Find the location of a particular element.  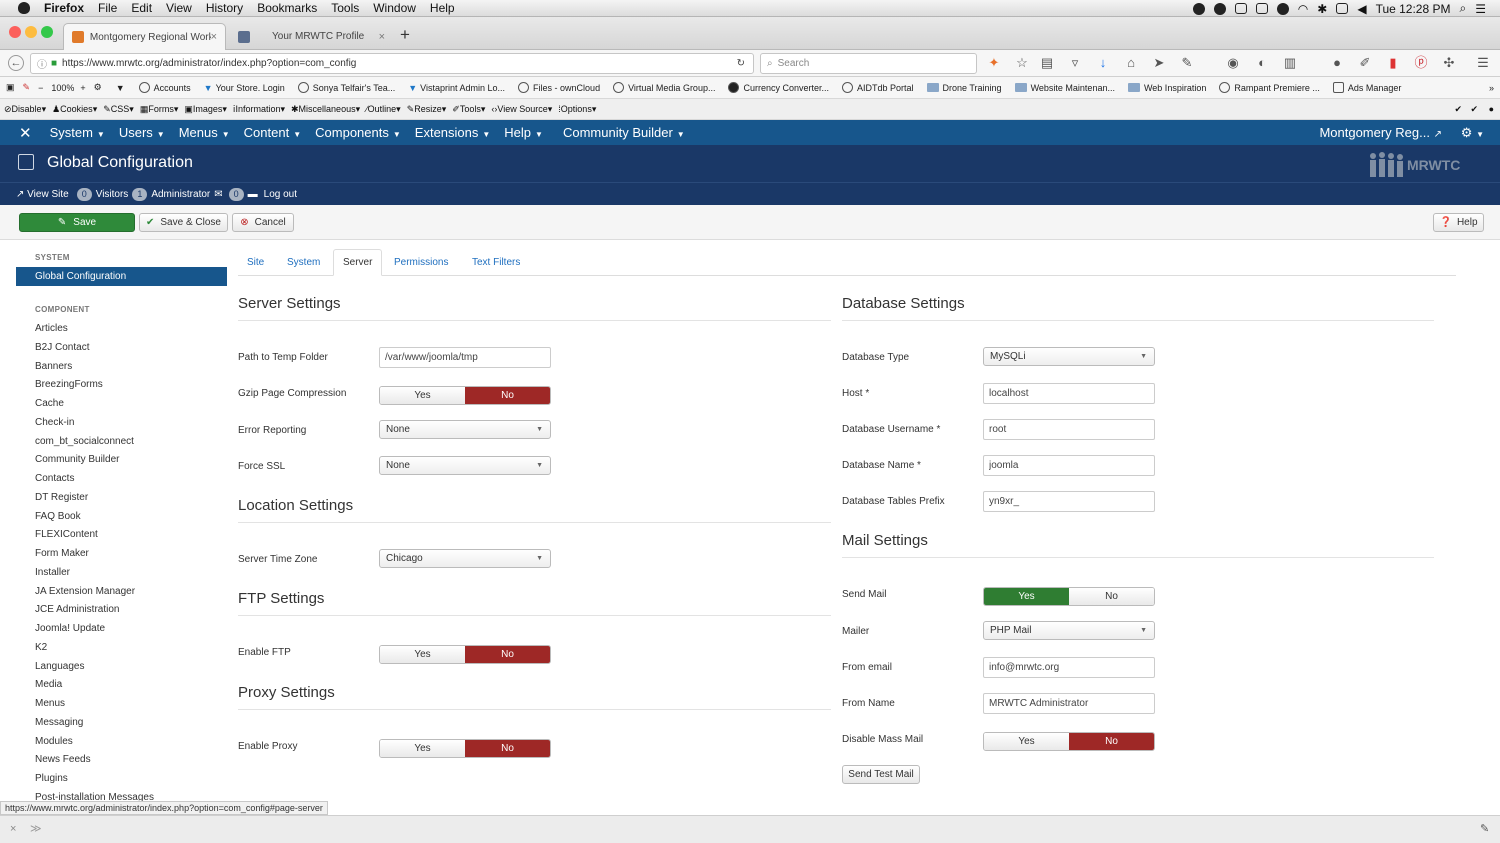

nav-users: Users ▼ is located at coordinates (142, 132).